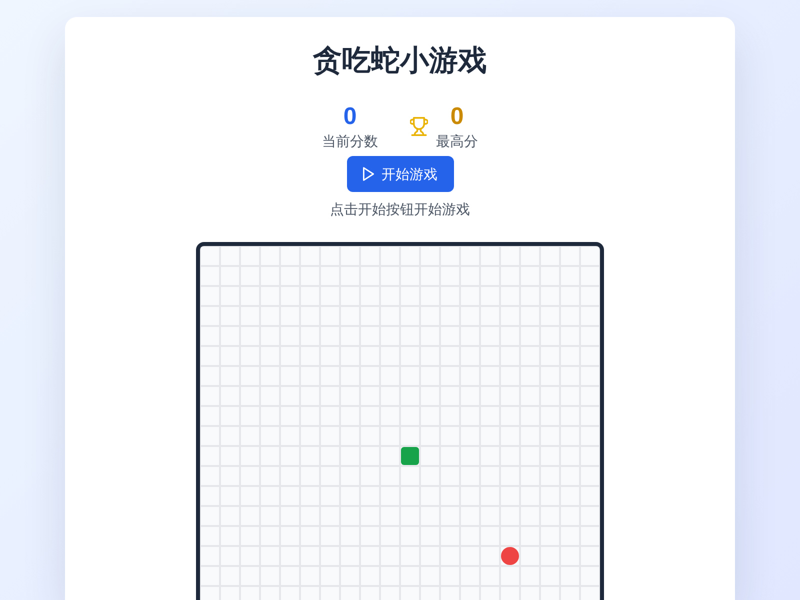  I want to click on score-label: 当前分数, so click(350, 141).